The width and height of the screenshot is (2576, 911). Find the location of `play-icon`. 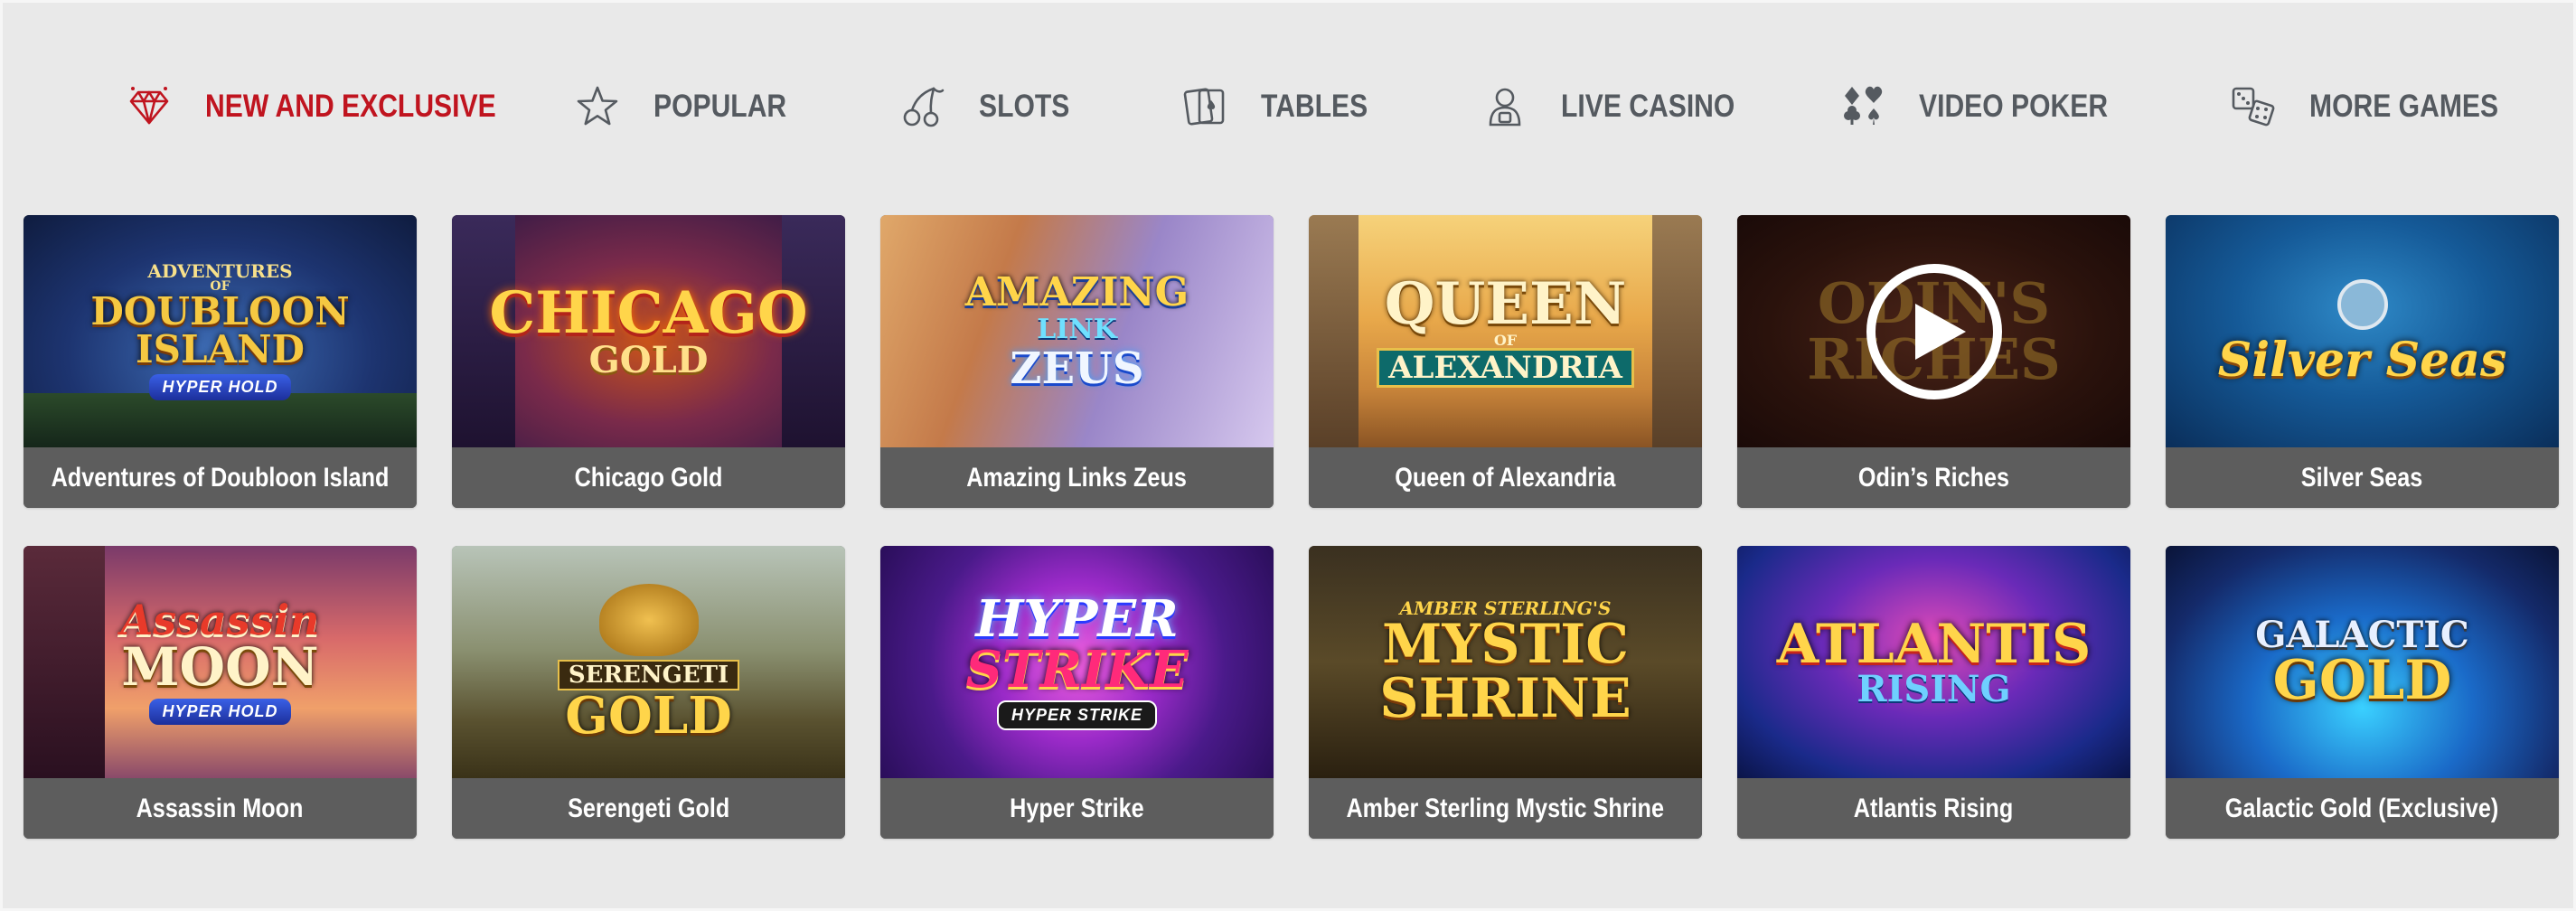

play-icon is located at coordinates (1934, 331).